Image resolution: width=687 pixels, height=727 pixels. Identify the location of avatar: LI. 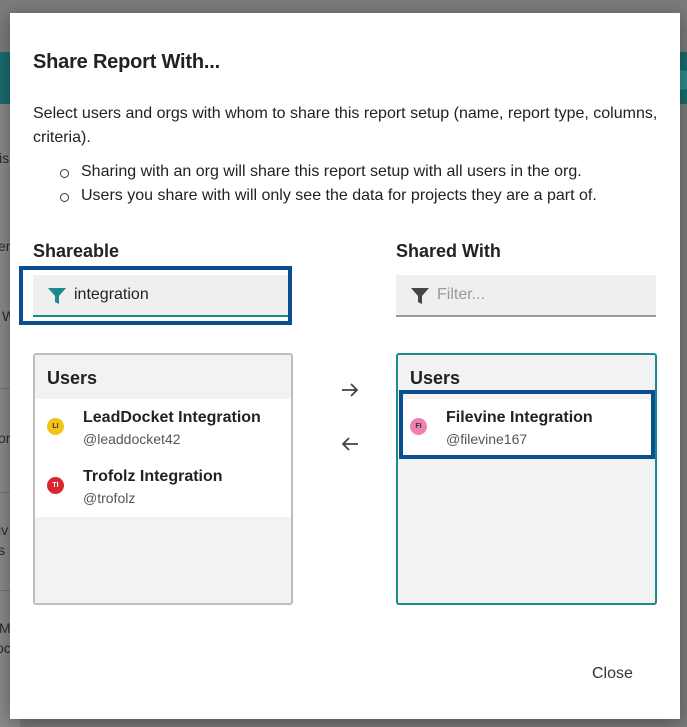
(55, 426).